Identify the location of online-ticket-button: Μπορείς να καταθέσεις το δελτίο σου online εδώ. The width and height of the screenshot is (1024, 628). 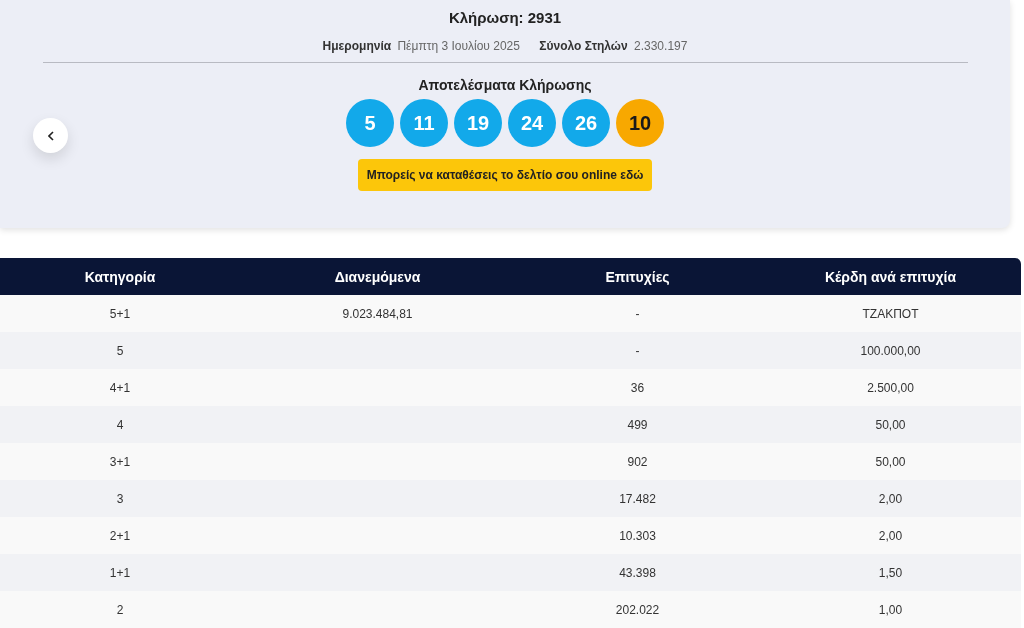
(505, 175).